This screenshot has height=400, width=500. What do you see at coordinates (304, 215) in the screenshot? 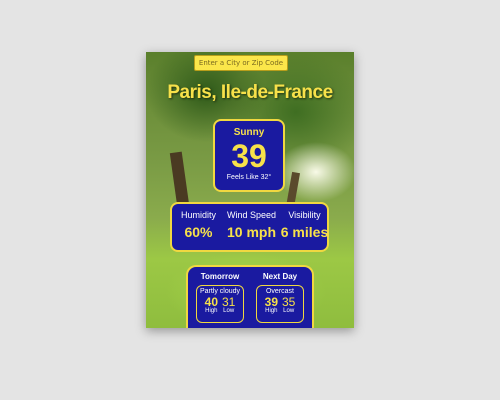
I see `stat-label: Visibility` at bounding box center [304, 215].